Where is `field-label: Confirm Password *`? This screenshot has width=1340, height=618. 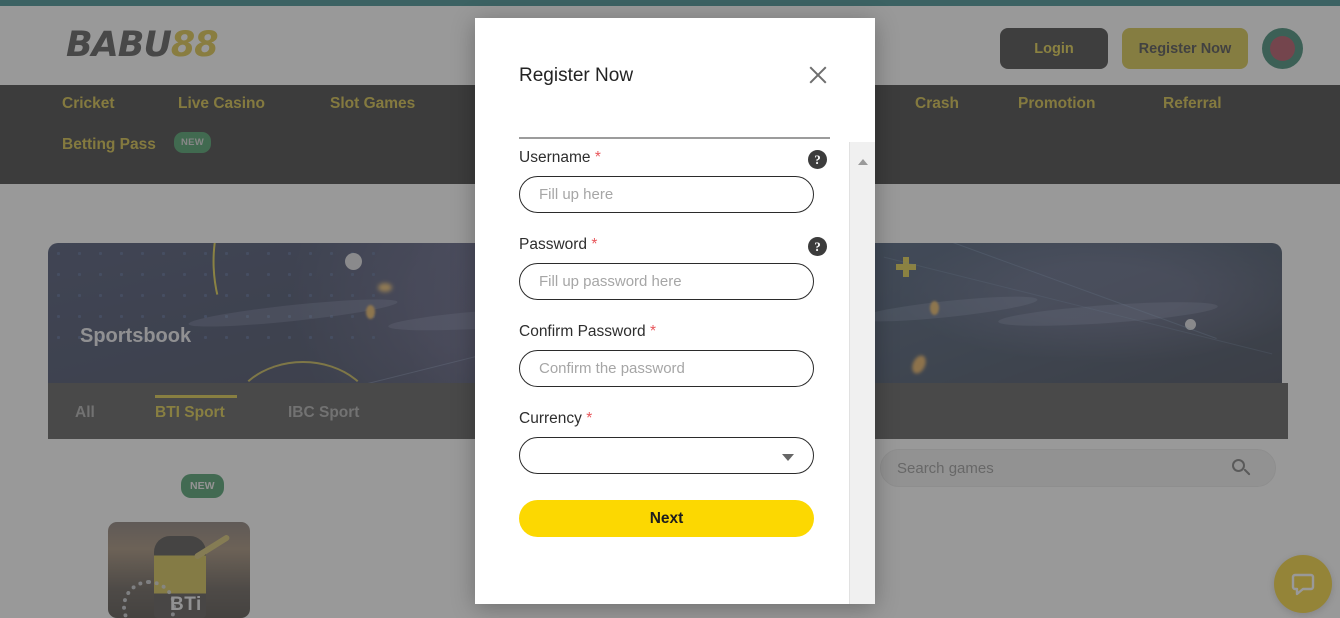
field-label: Confirm Password * is located at coordinates (697, 332).